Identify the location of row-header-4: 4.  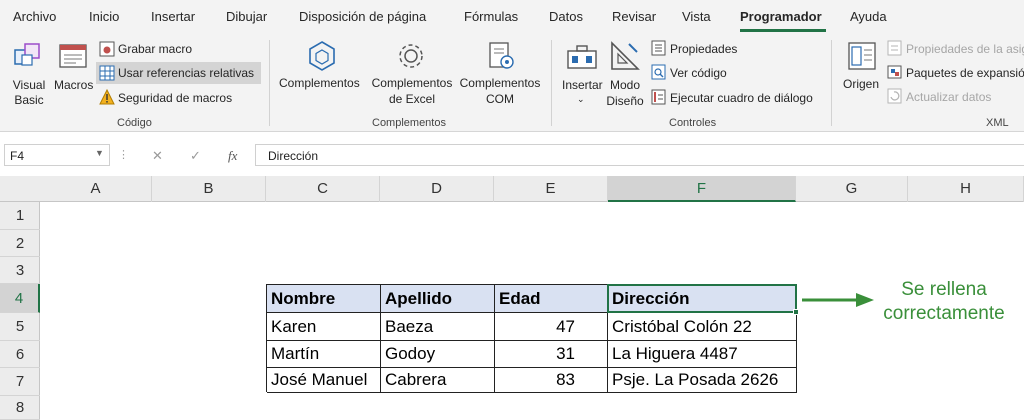
(20, 298).